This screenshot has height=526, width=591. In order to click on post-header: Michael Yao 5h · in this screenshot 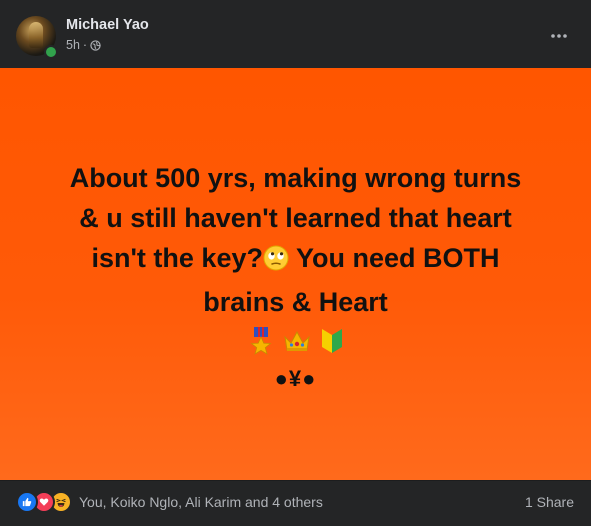, I will do `click(295, 34)`.